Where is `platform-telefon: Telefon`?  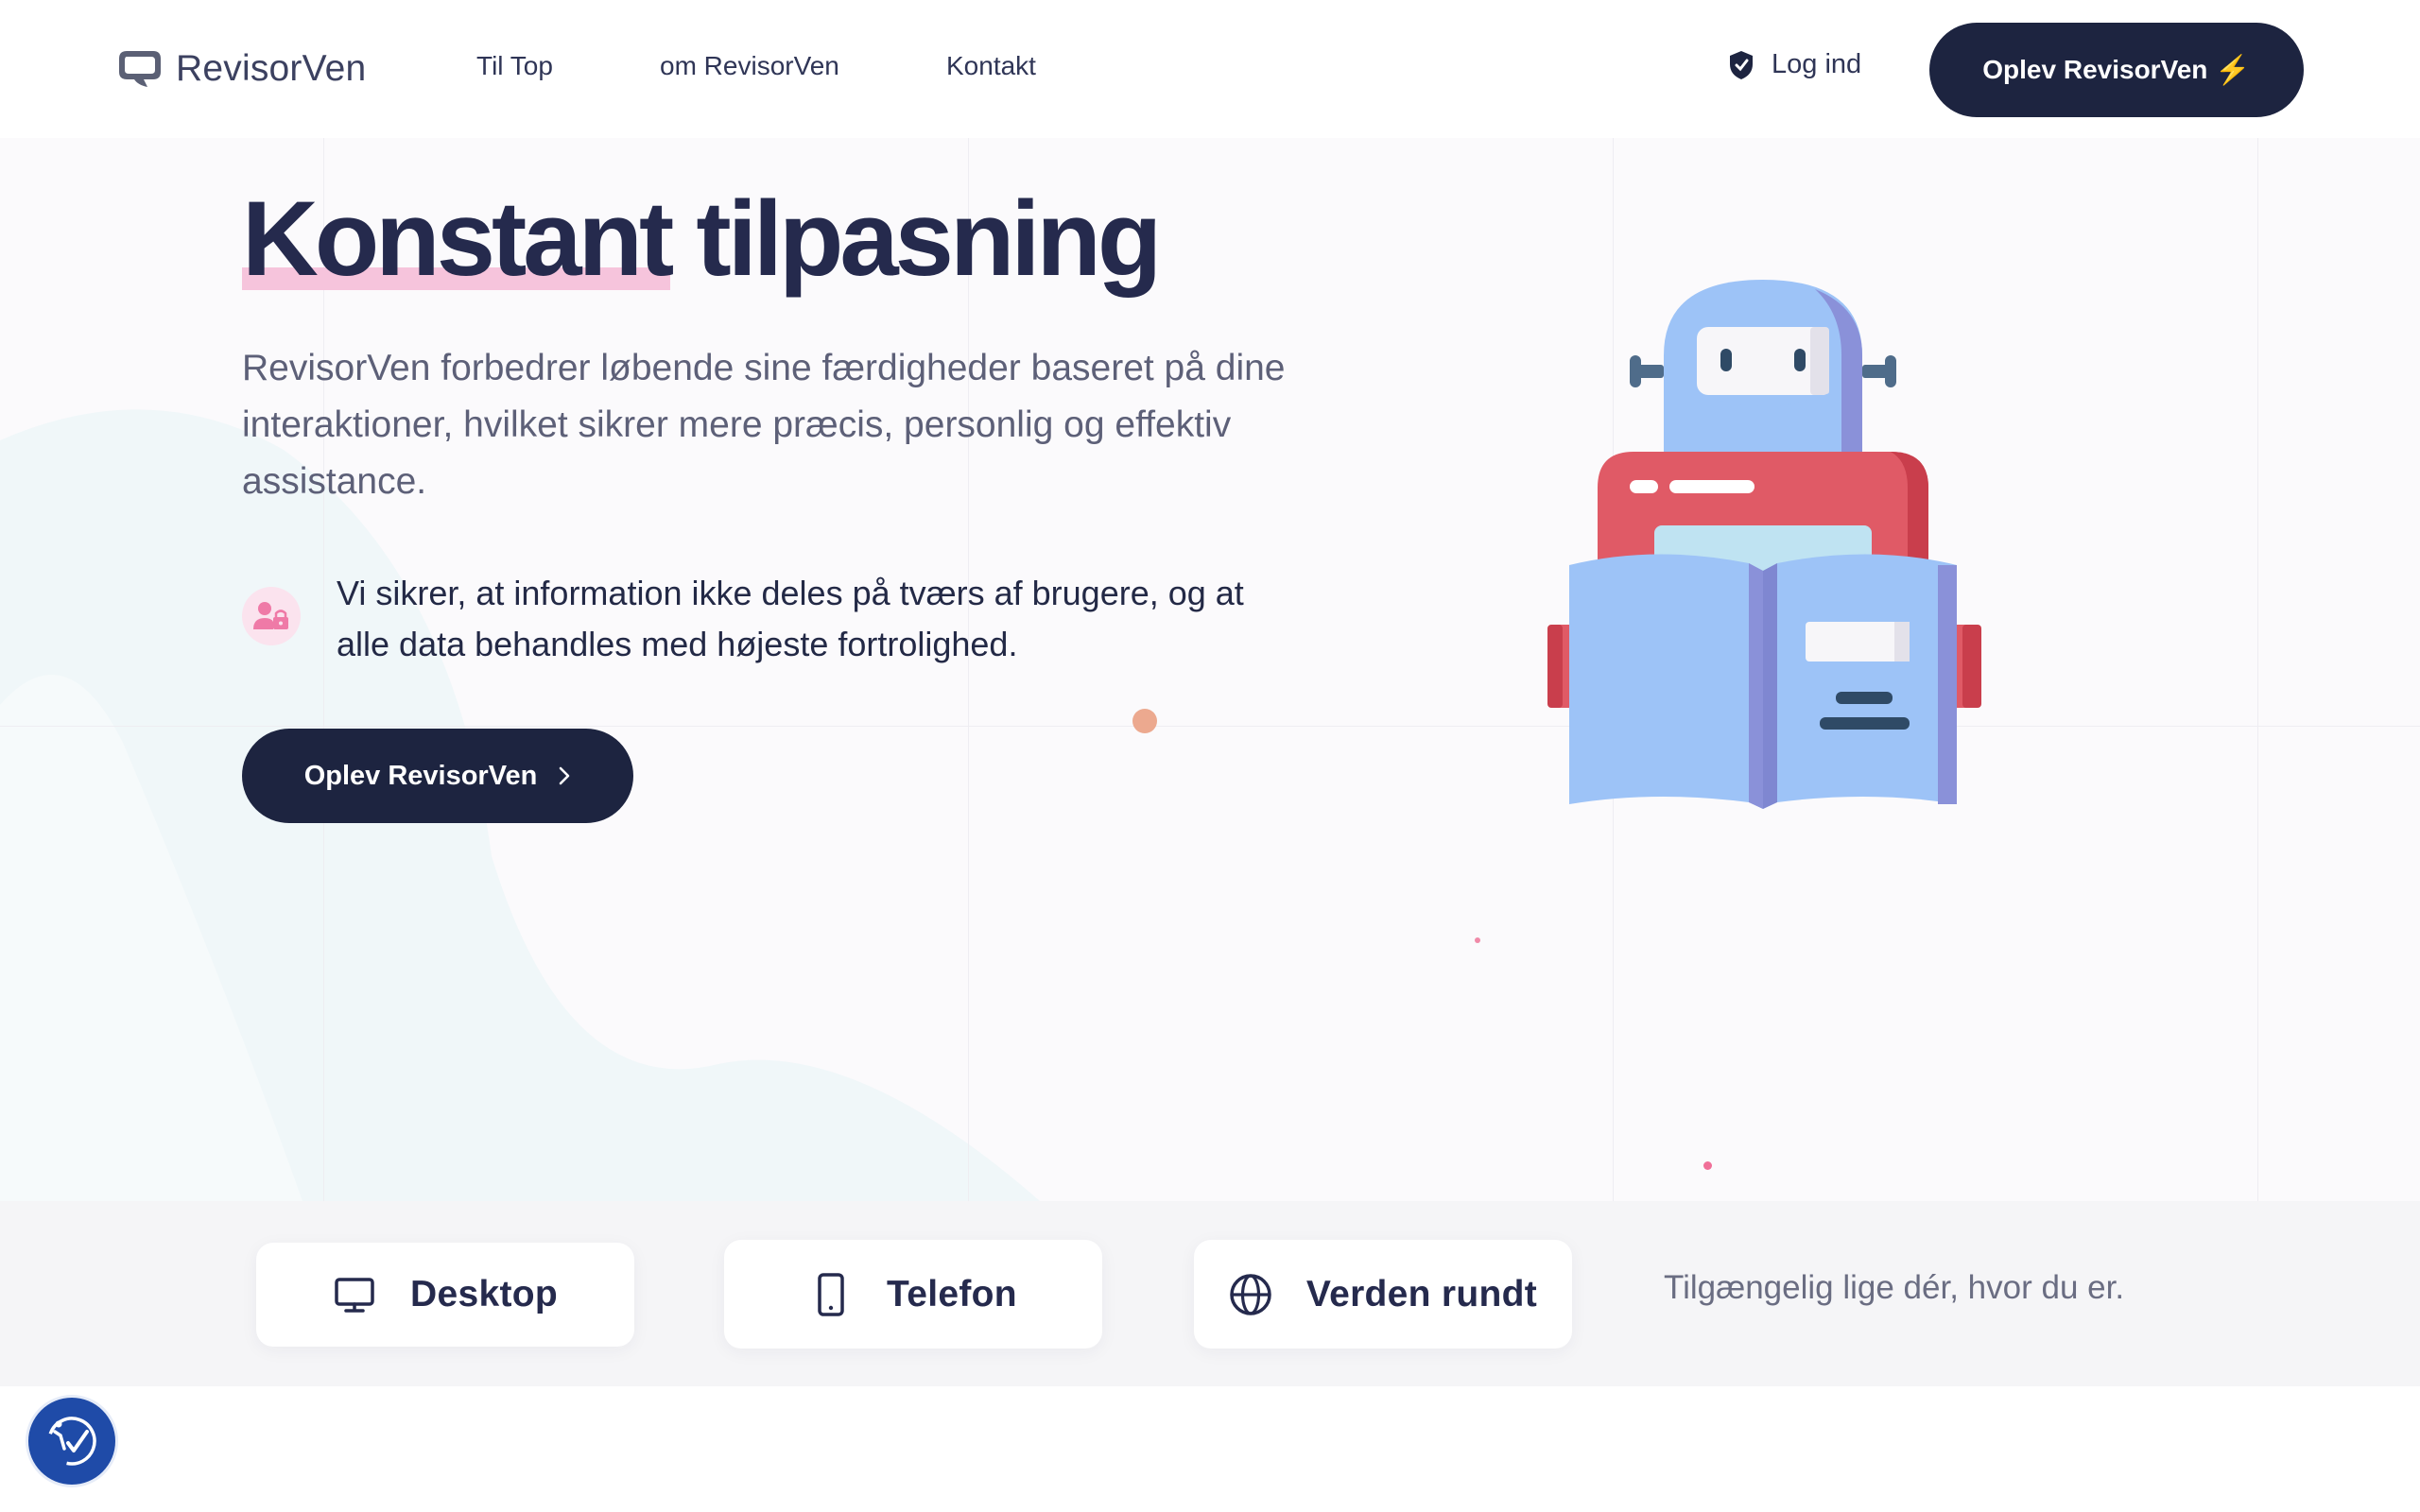 platform-telefon: Telefon is located at coordinates (913, 1294).